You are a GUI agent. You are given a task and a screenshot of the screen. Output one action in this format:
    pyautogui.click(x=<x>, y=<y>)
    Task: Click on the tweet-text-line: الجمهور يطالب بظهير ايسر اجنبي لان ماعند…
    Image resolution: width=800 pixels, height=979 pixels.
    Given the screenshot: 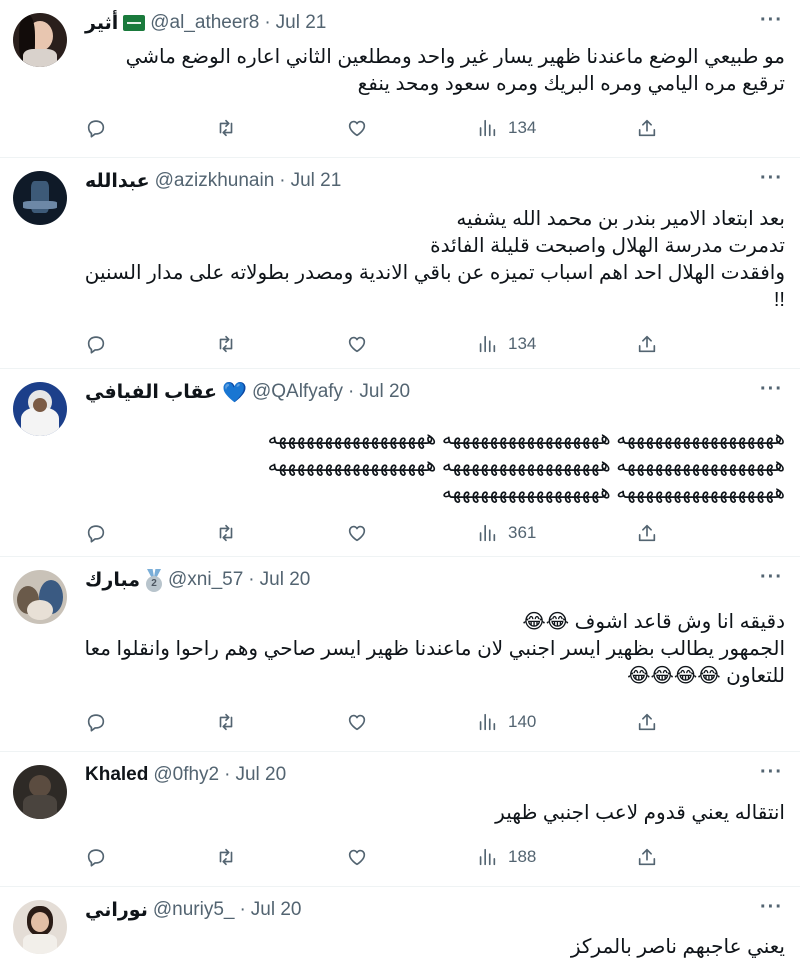 What is the action you would take?
    pyautogui.click(x=435, y=649)
    